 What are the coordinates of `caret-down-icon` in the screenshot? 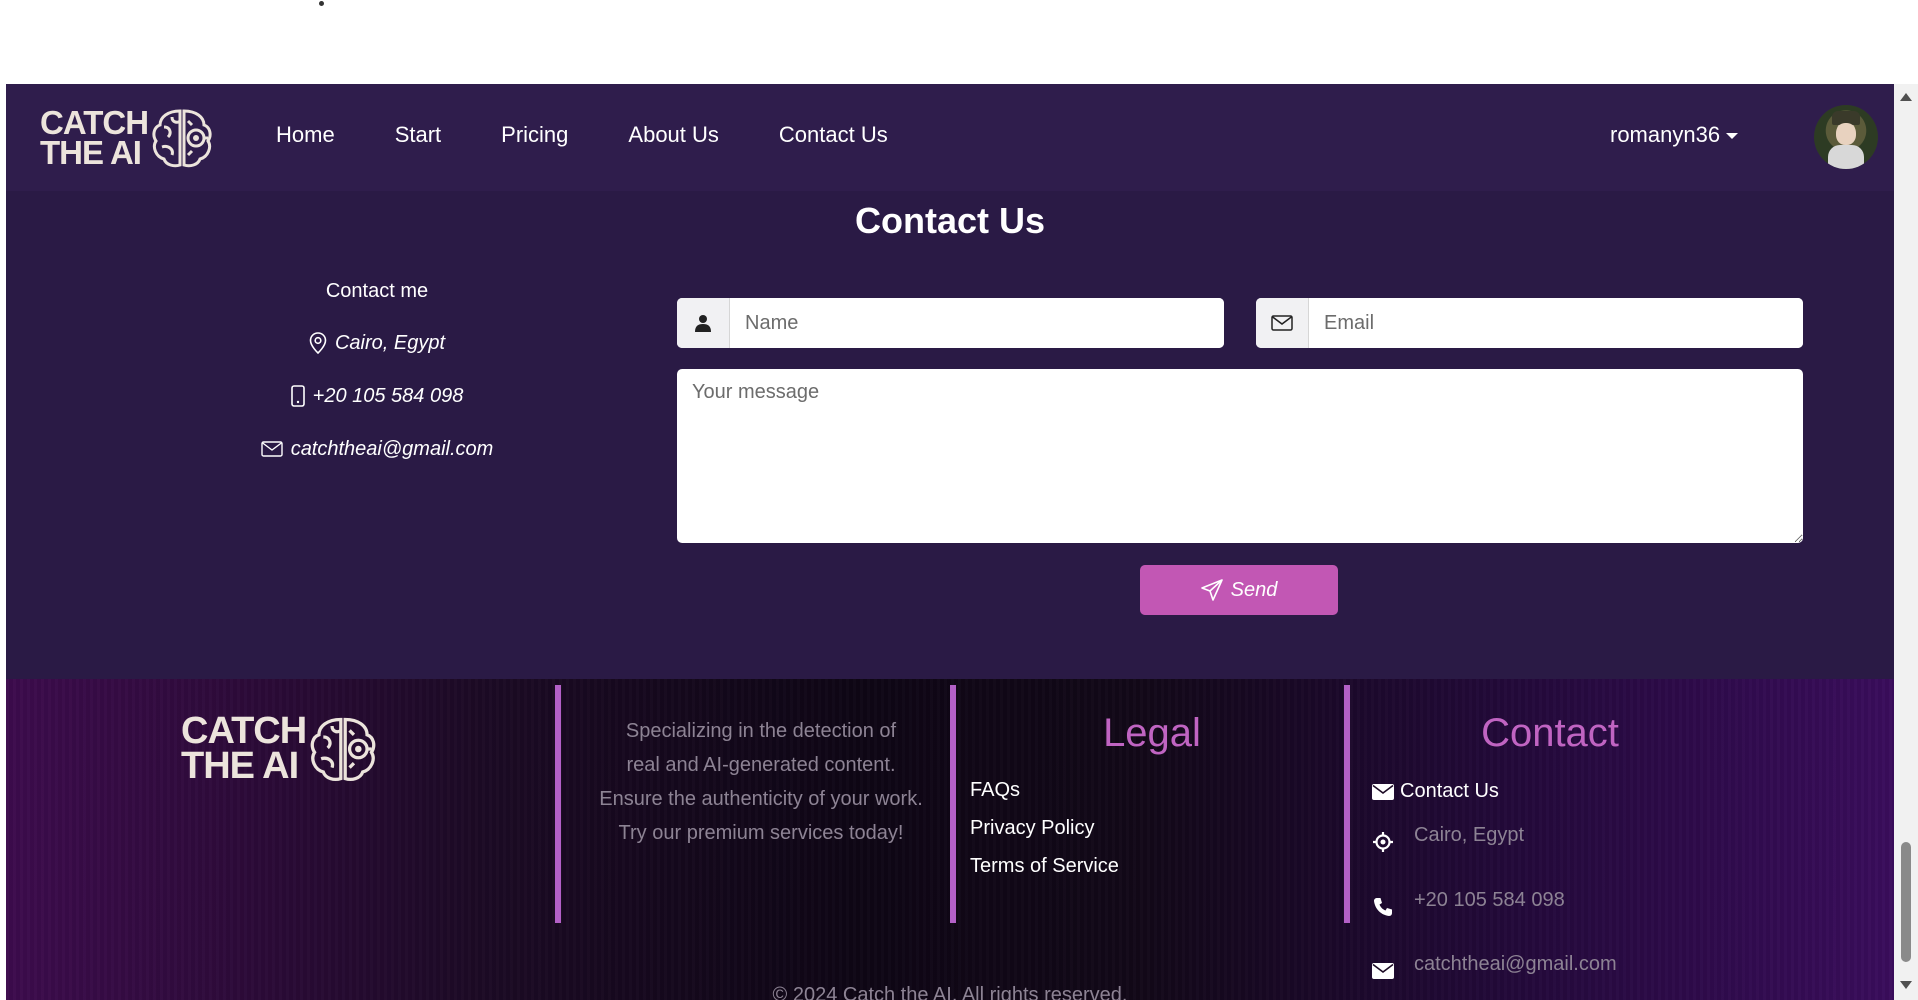 It's located at (1732, 136).